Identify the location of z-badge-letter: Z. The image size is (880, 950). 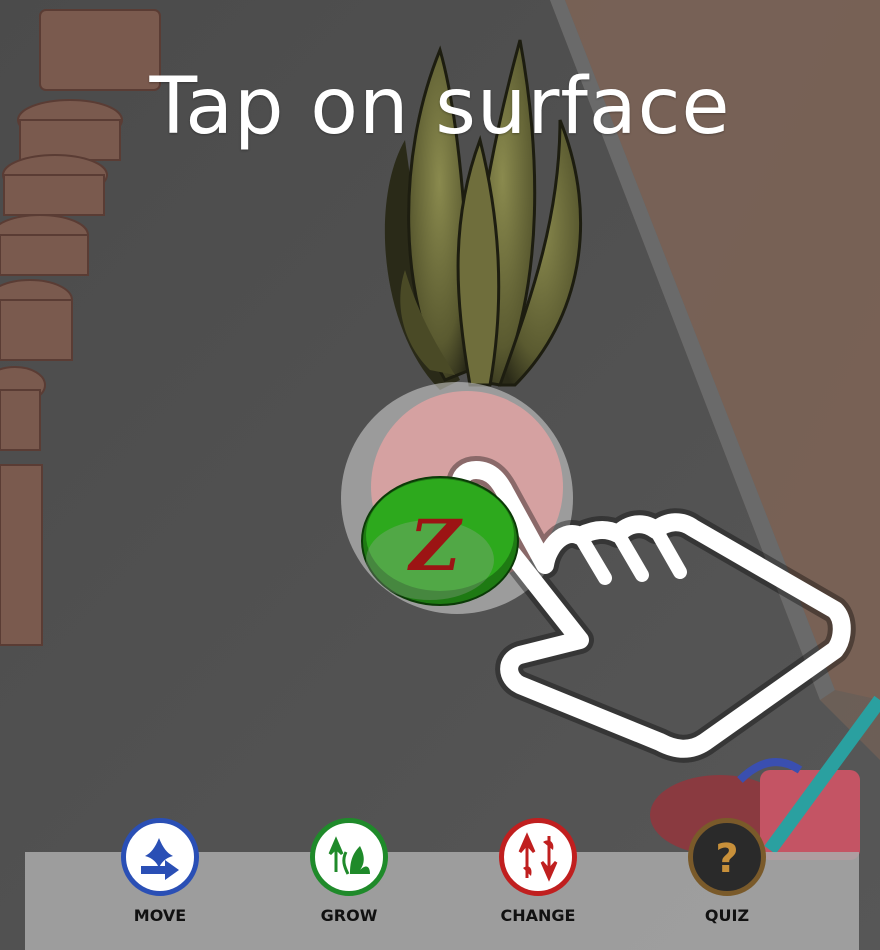
(434, 545).